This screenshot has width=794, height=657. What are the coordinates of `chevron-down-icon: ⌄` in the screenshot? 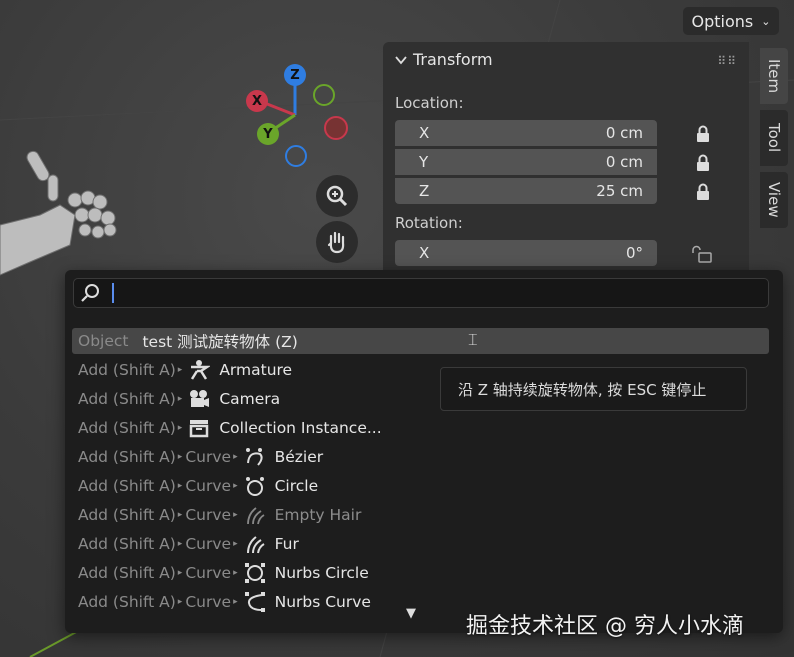 It's located at (766, 21).